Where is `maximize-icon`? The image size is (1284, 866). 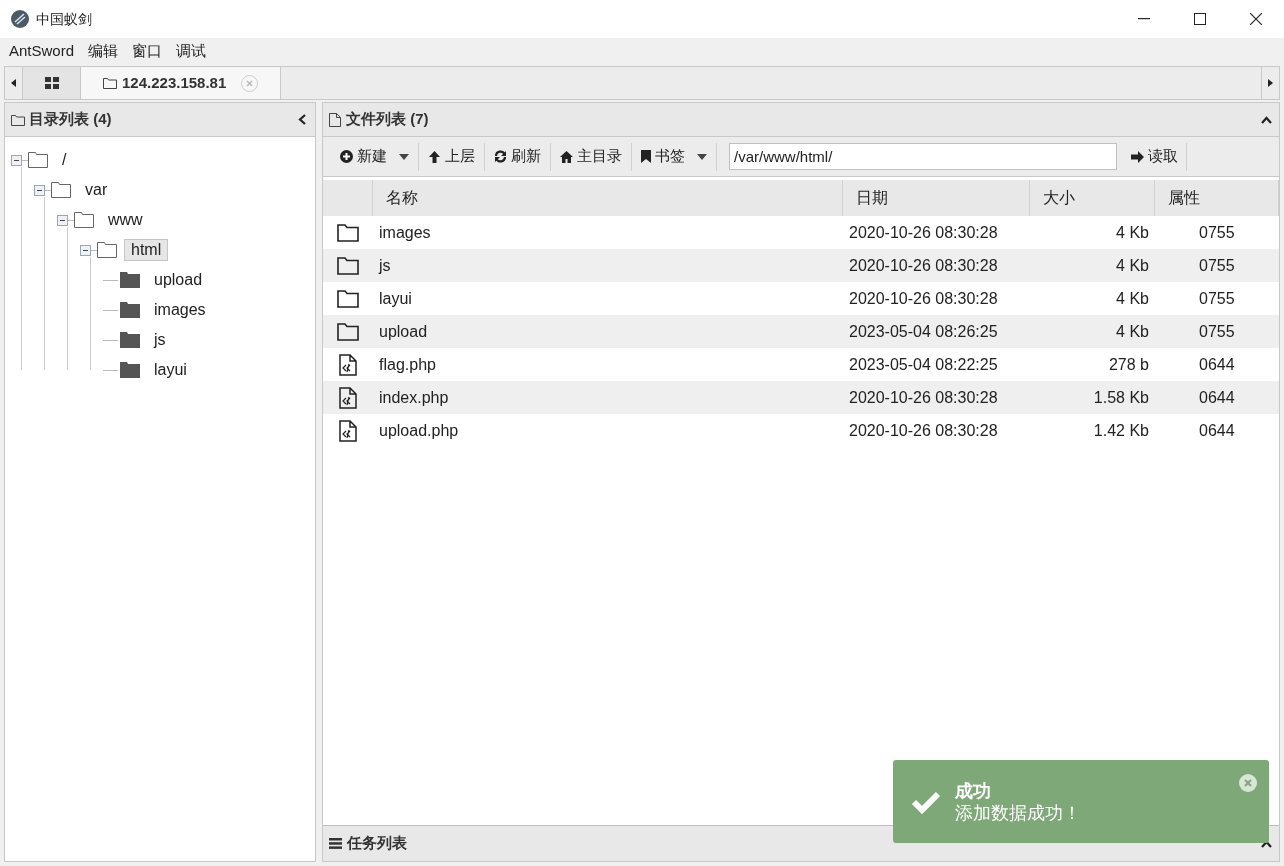 maximize-icon is located at coordinates (1200, 19).